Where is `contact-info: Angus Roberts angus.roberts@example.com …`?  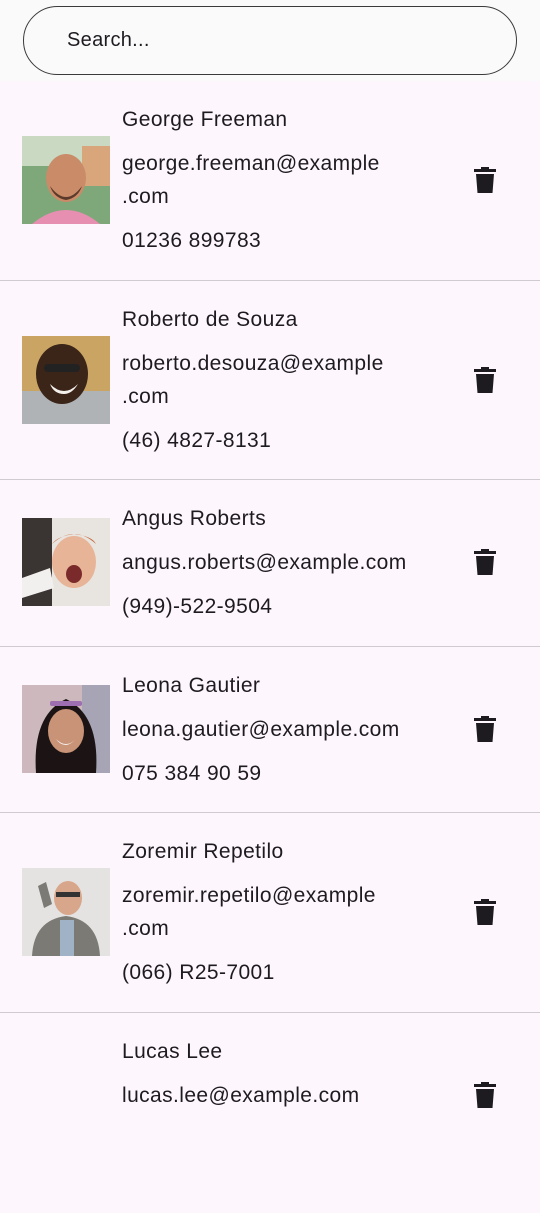 contact-info: Angus Roberts angus.roberts@example.com … is located at coordinates (282, 562).